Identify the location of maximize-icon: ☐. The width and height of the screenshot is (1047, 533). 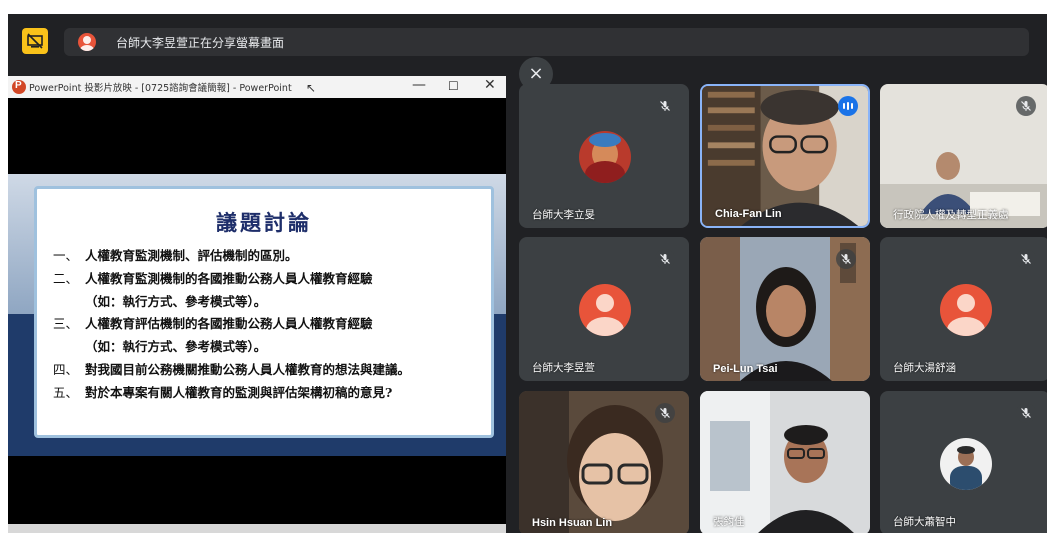
(453, 86).